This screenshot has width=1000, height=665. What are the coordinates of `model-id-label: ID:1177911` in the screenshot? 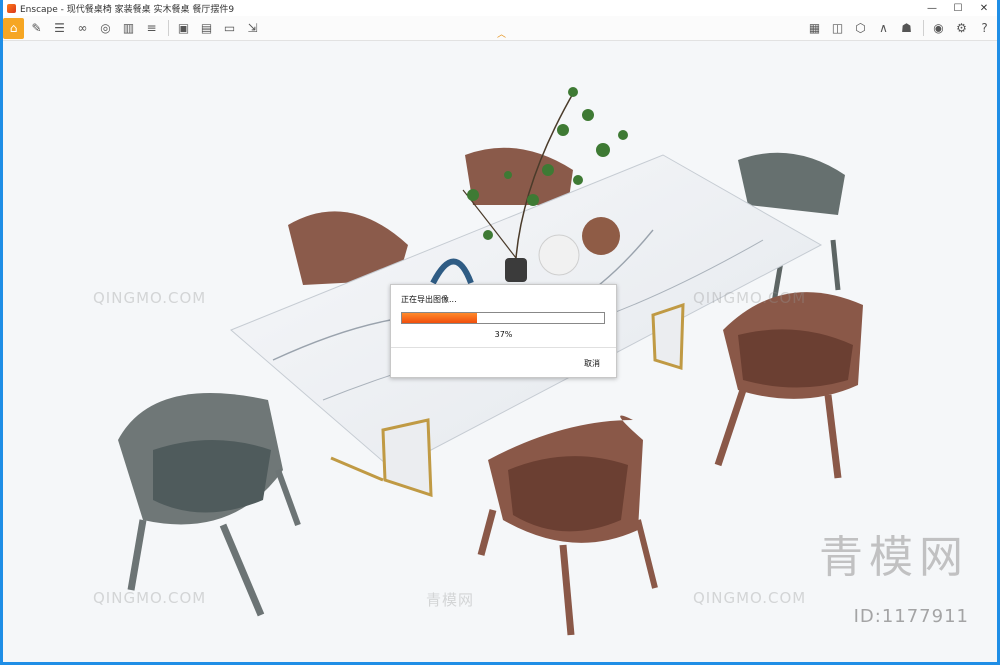 It's located at (911, 616).